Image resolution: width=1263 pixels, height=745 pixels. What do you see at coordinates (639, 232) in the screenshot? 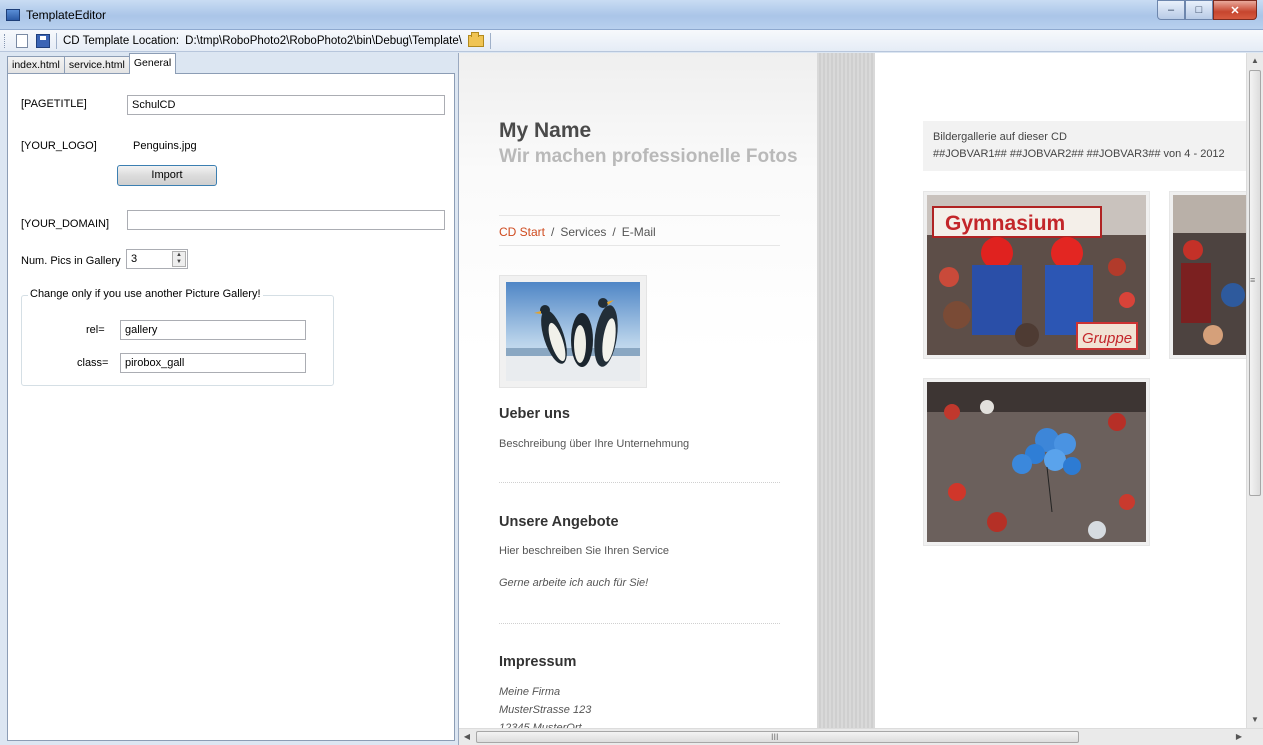
I see `nav-link-email: E-Mail` at bounding box center [639, 232].